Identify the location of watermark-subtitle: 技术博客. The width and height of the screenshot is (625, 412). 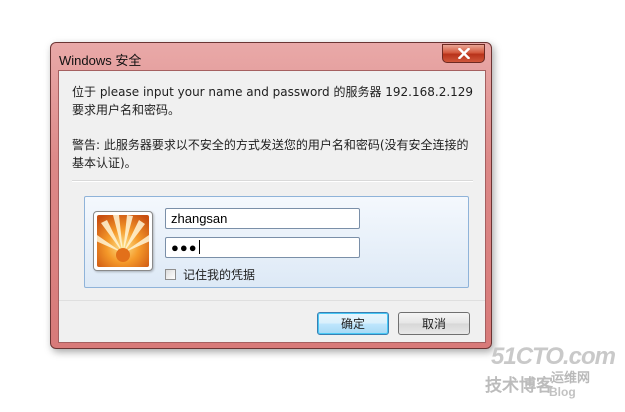
(519, 385).